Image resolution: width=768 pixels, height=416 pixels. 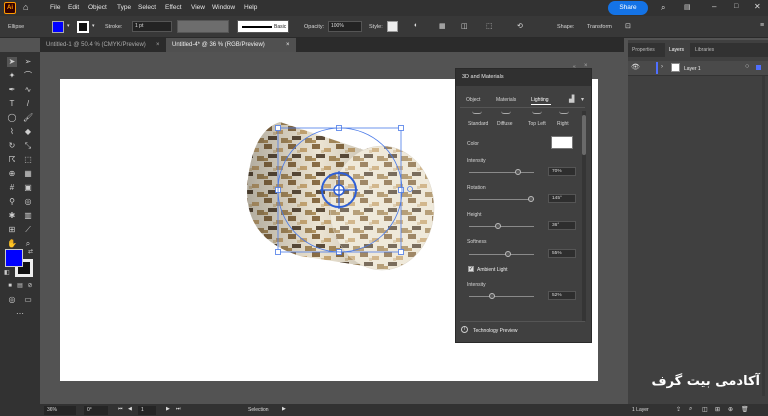 I want to click on preset-right-thumb, so click(x=564, y=112).